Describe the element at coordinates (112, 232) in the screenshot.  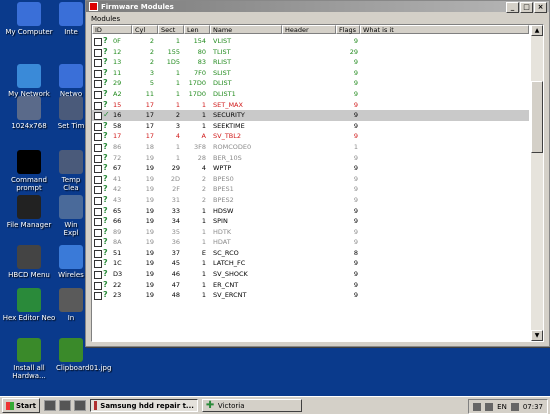
I see `table-cell: ? 89` at that location.